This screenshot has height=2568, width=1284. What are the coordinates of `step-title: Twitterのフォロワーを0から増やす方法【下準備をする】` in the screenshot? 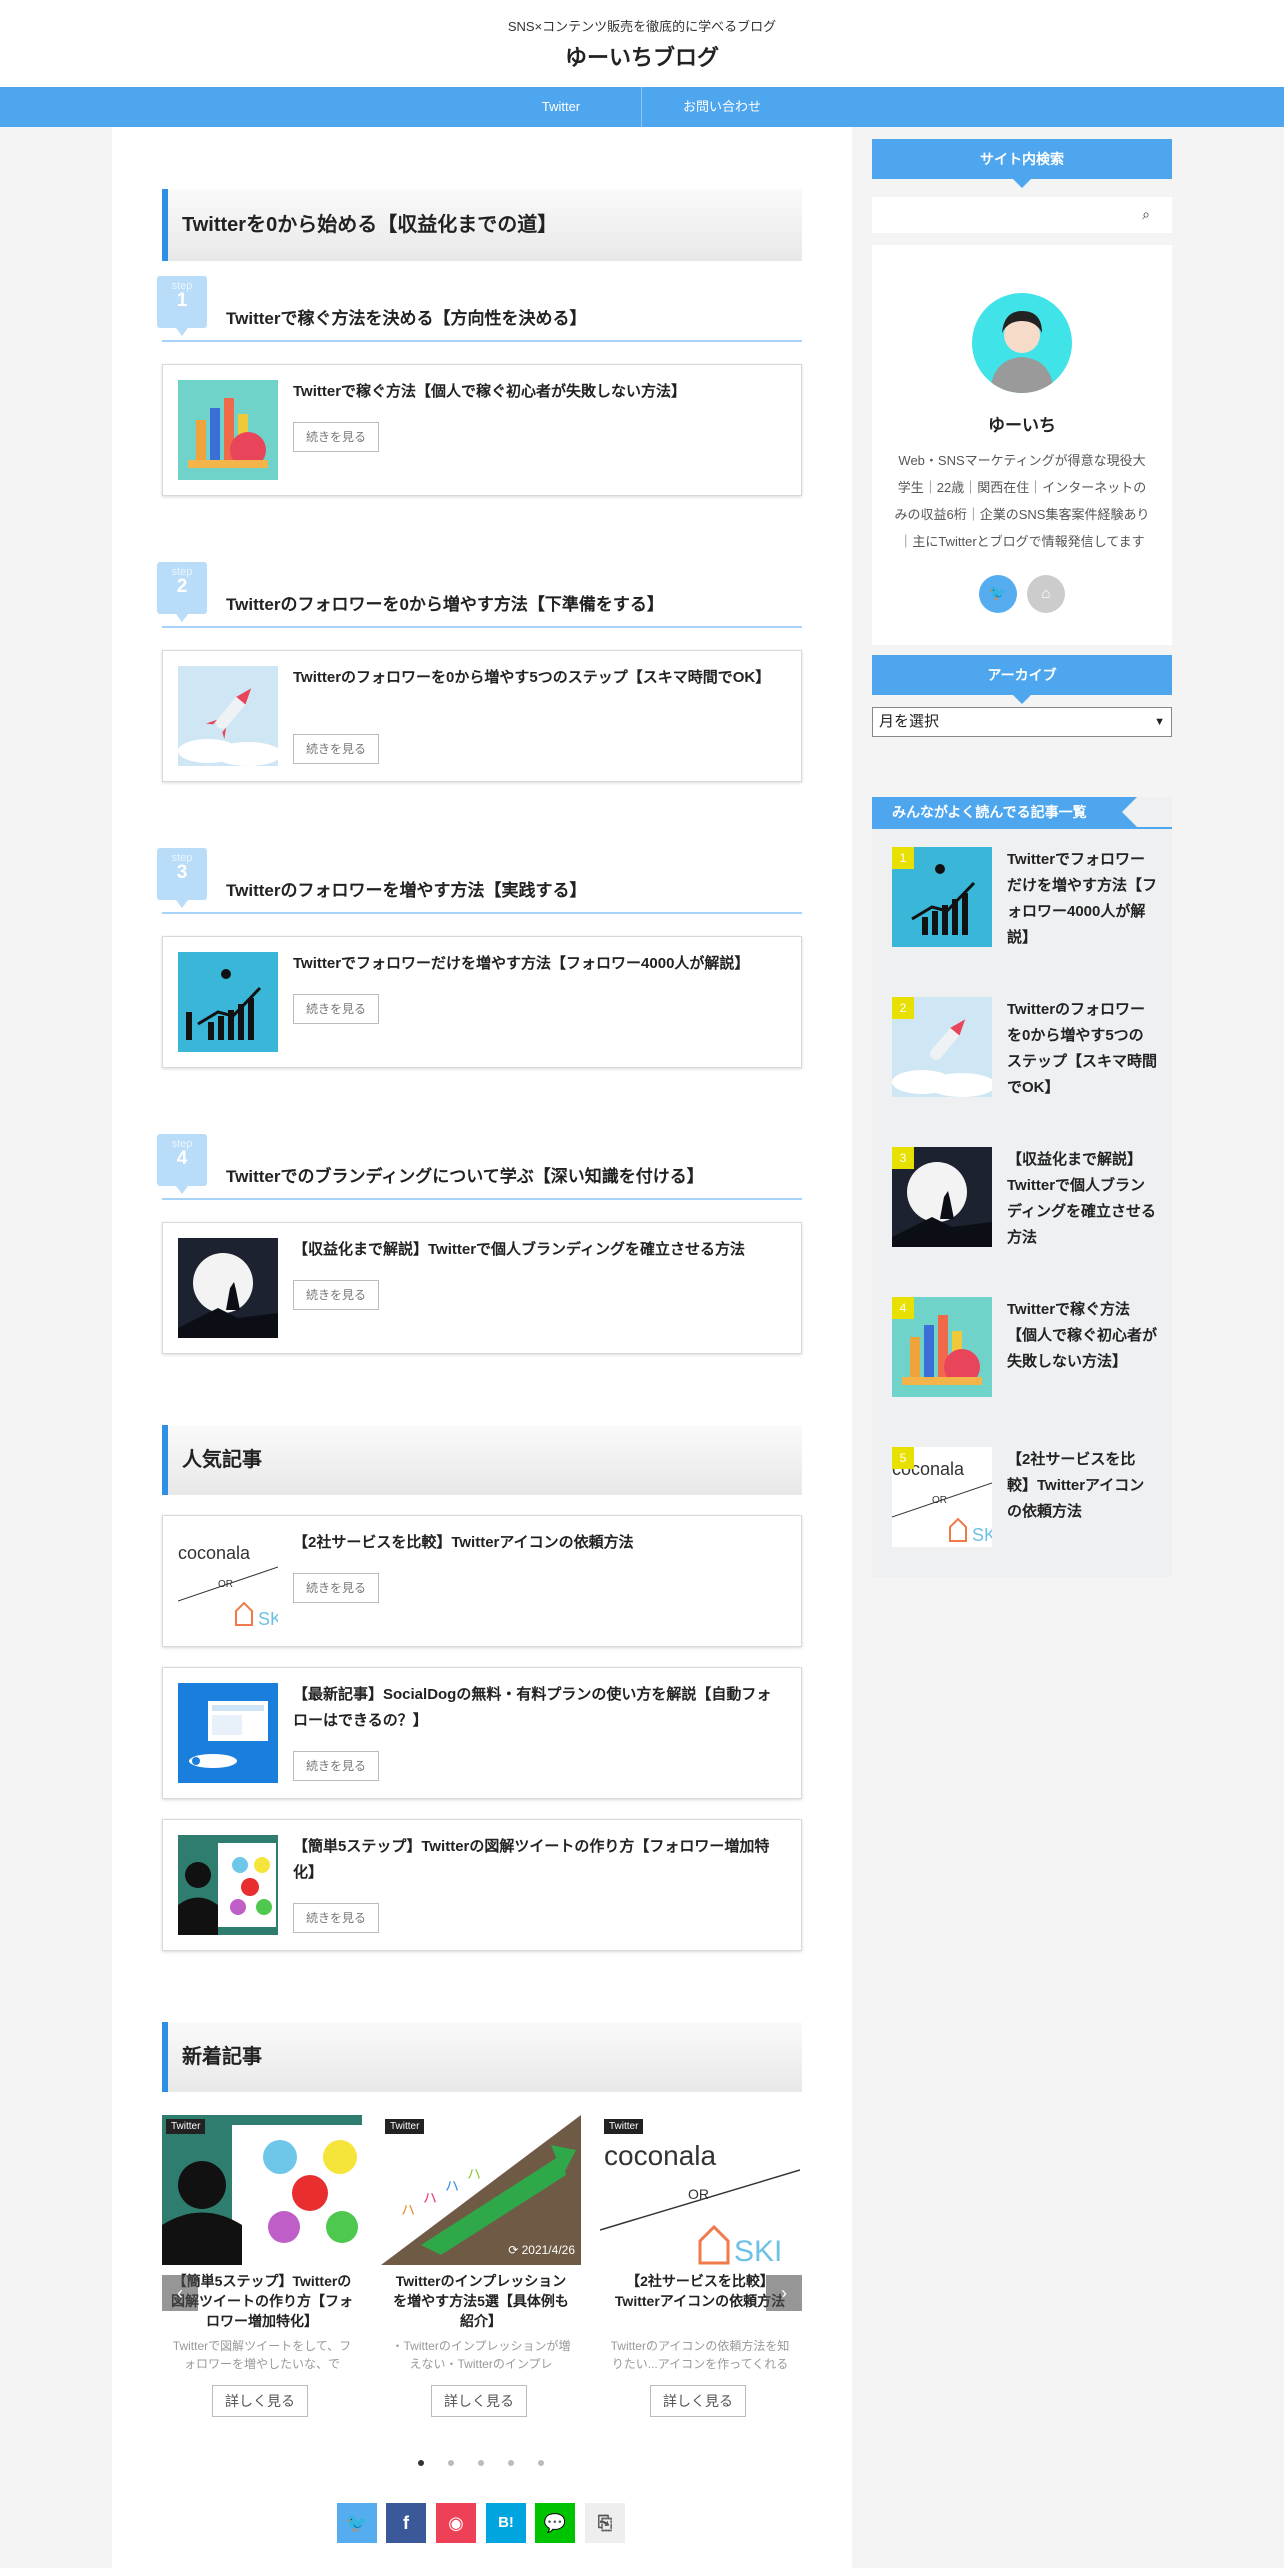 It's located at (445, 604).